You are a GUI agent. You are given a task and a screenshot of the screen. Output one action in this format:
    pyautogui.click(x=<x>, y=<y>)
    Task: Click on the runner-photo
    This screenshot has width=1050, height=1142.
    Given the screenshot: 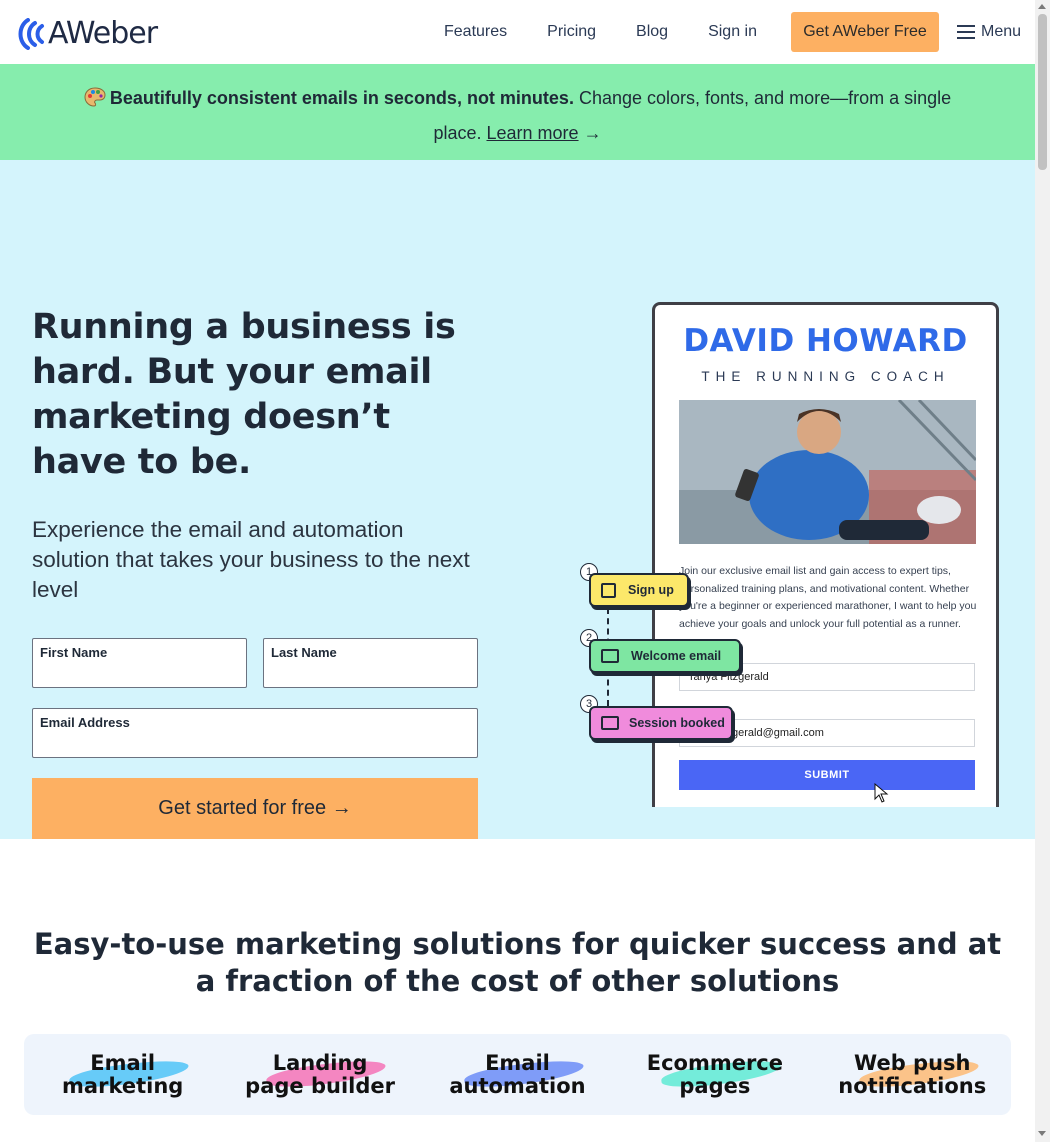 What is the action you would take?
    pyautogui.click(x=827, y=472)
    